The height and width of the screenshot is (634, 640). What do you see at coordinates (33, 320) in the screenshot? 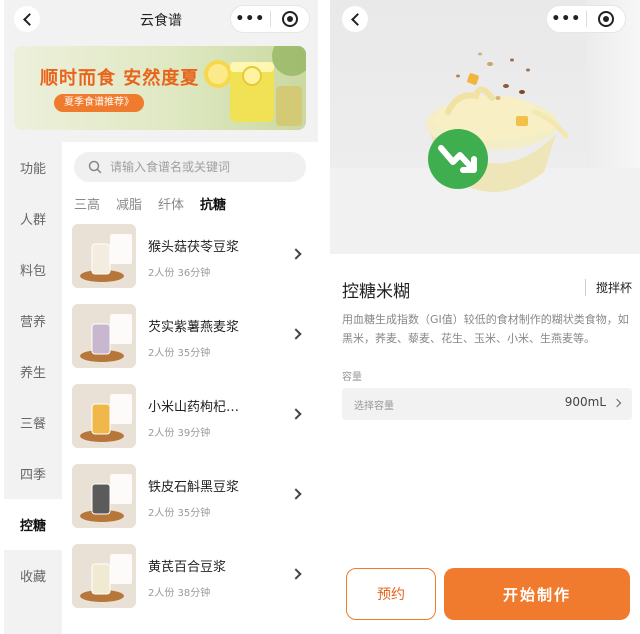
I see `sidebar-item: 营养` at bounding box center [33, 320].